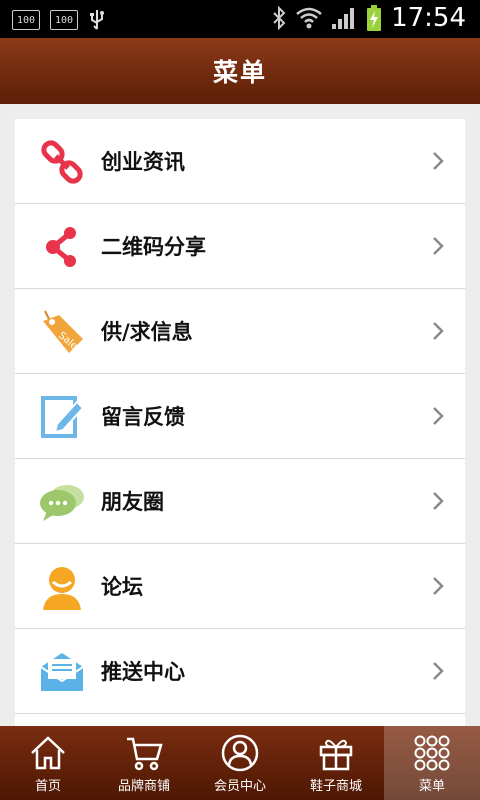 The height and width of the screenshot is (800, 480). What do you see at coordinates (240, 161) in the screenshot?
I see `menu-item-startup-news: 创业资讯` at bounding box center [240, 161].